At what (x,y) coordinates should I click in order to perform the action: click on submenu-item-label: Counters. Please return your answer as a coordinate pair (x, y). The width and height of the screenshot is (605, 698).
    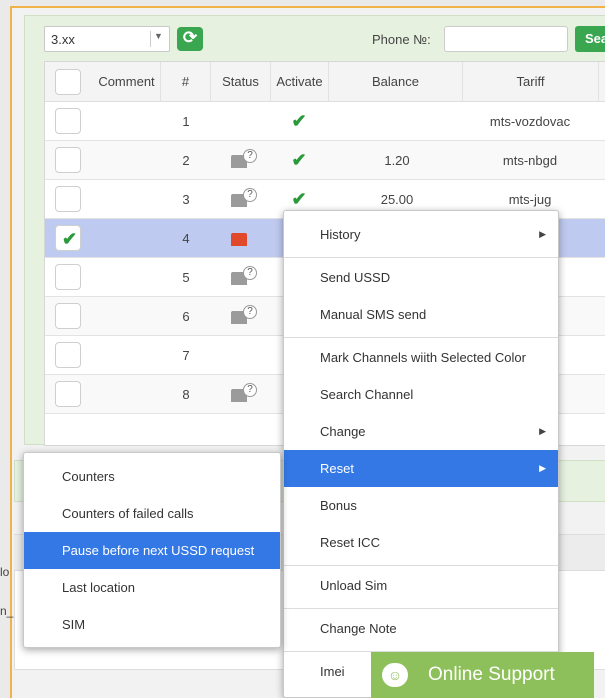
    Looking at the image, I should click on (88, 476).